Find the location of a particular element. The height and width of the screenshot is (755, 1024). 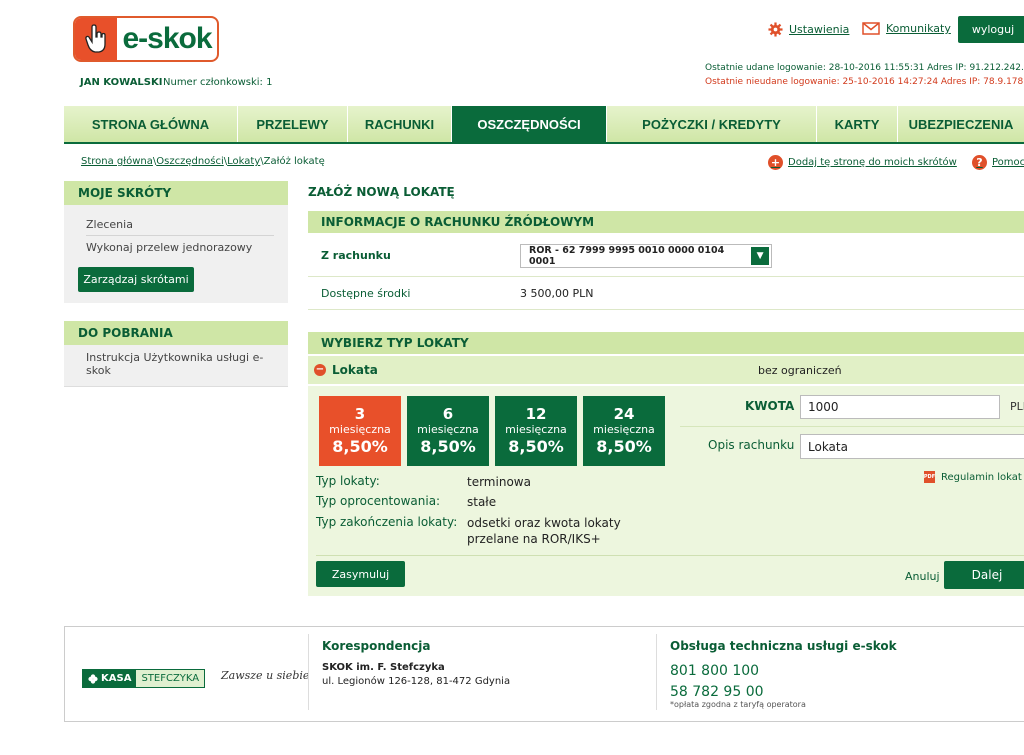

deposit-limit: bez ograniczeń is located at coordinates (800, 370).